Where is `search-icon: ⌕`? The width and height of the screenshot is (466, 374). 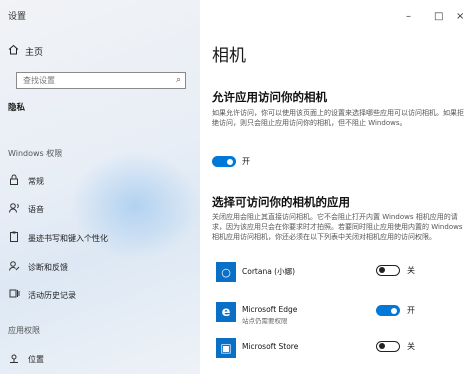
search-icon: ⌕ is located at coordinates (178, 80).